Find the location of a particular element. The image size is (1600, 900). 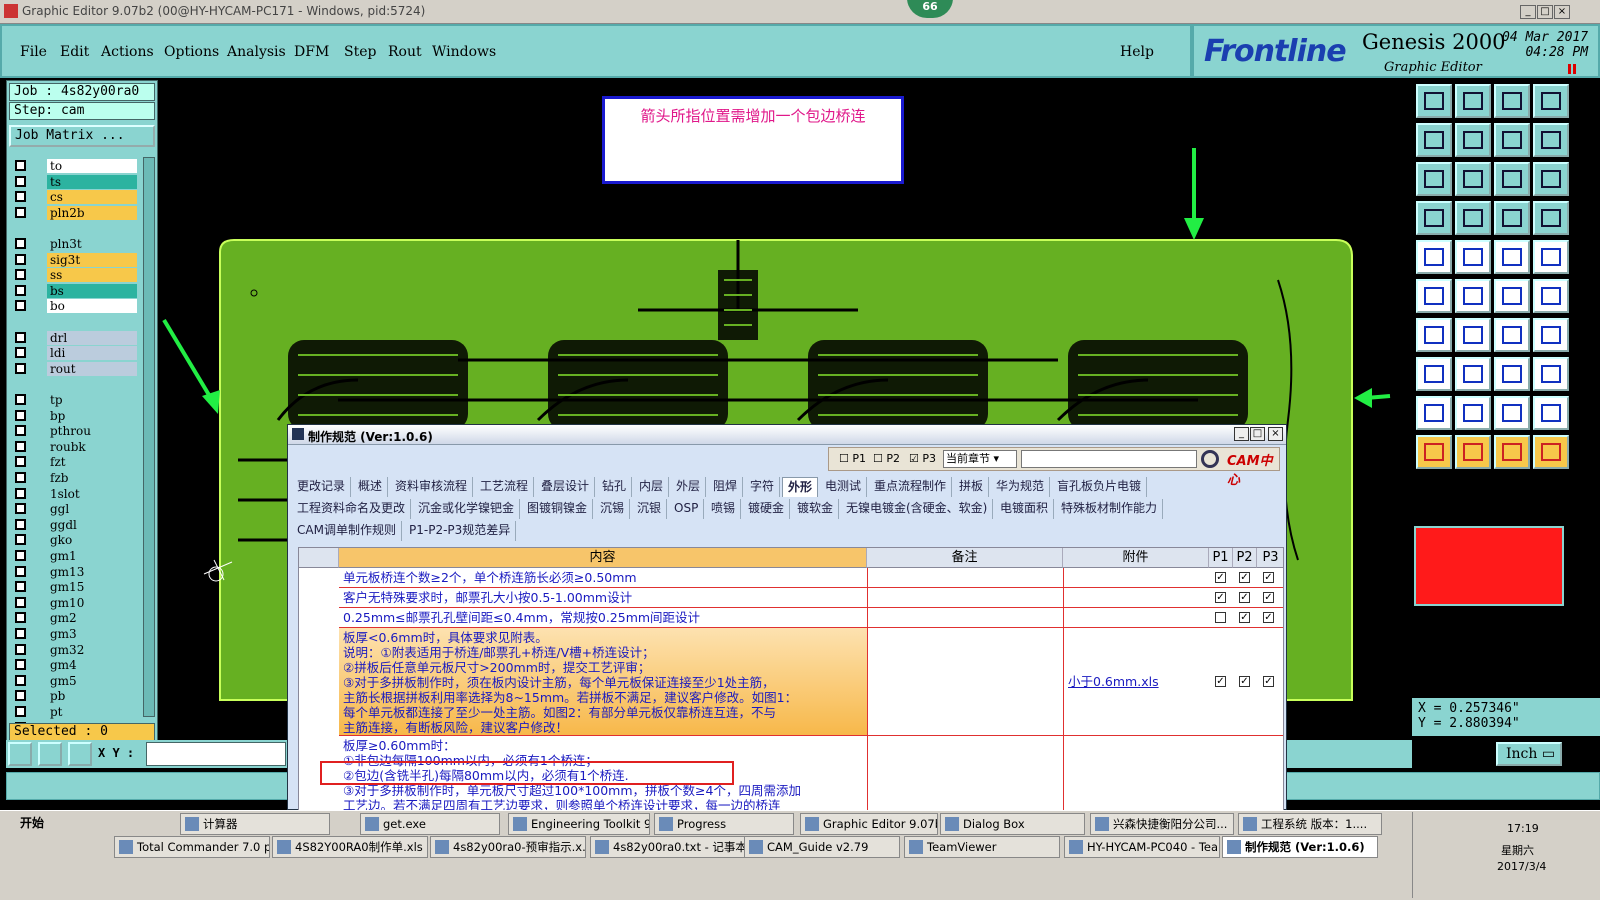

layer-row-27: gm3 is located at coordinates (74, 634).